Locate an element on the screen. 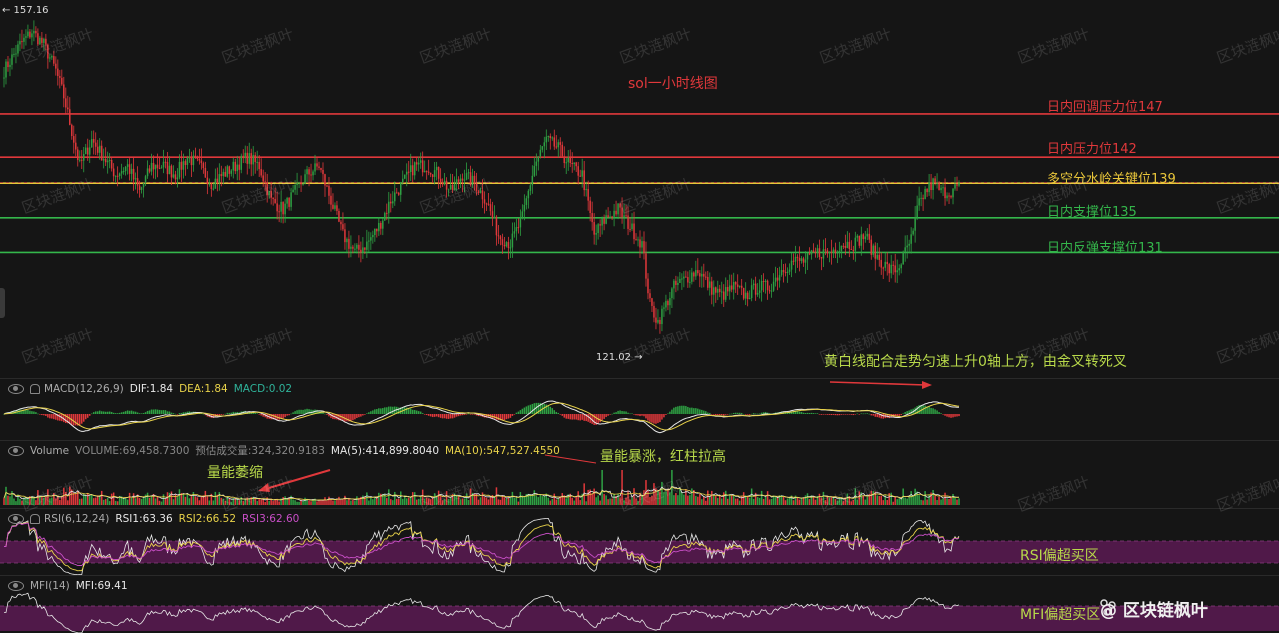 This screenshot has width=1279, height=633. side-collapse-handle is located at coordinates (2, 303).